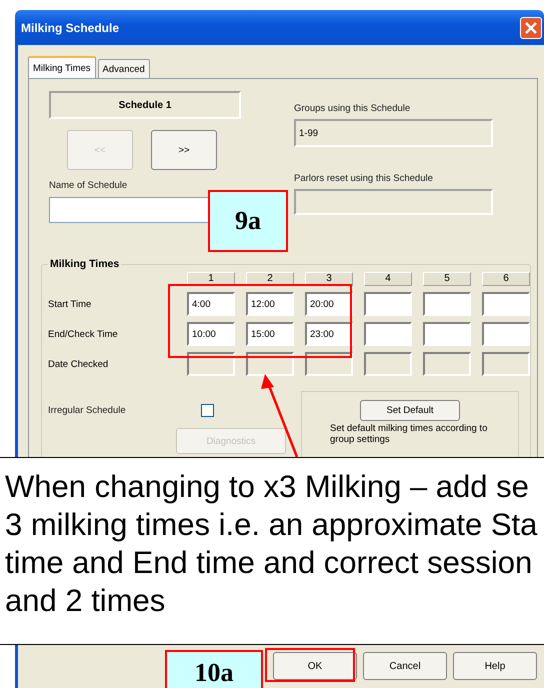  What do you see at coordinates (315, 666) in the screenshot?
I see `dialog-button: OK` at bounding box center [315, 666].